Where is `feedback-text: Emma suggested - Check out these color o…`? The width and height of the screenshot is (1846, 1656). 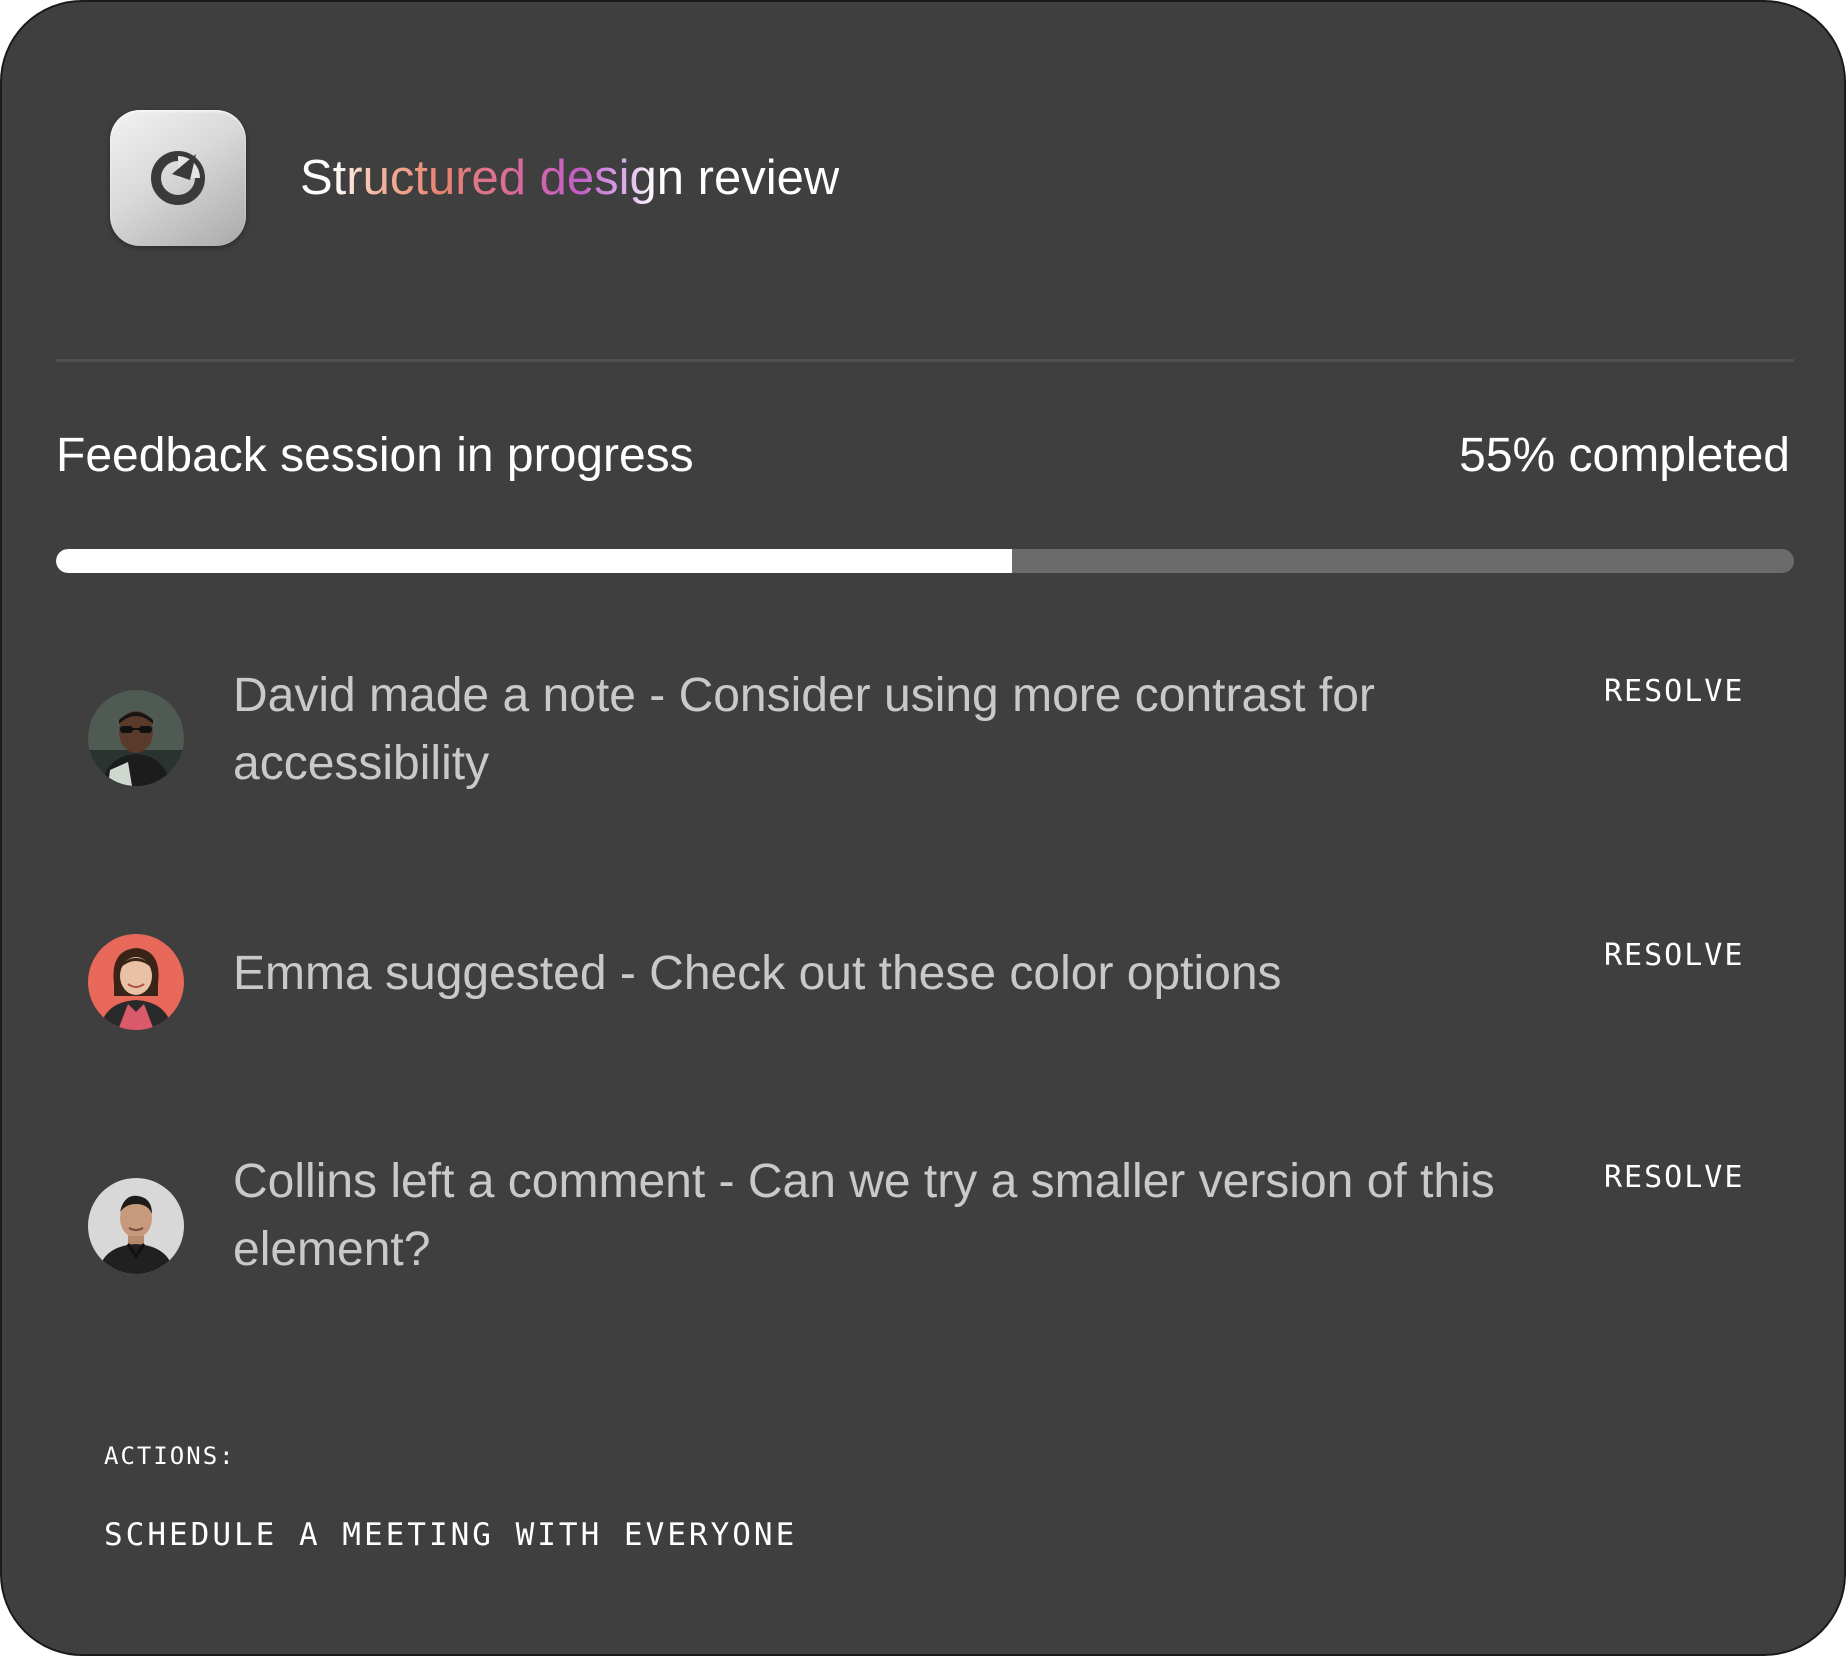 feedback-text: Emma suggested - Check out these color o… is located at coordinates (757, 973).